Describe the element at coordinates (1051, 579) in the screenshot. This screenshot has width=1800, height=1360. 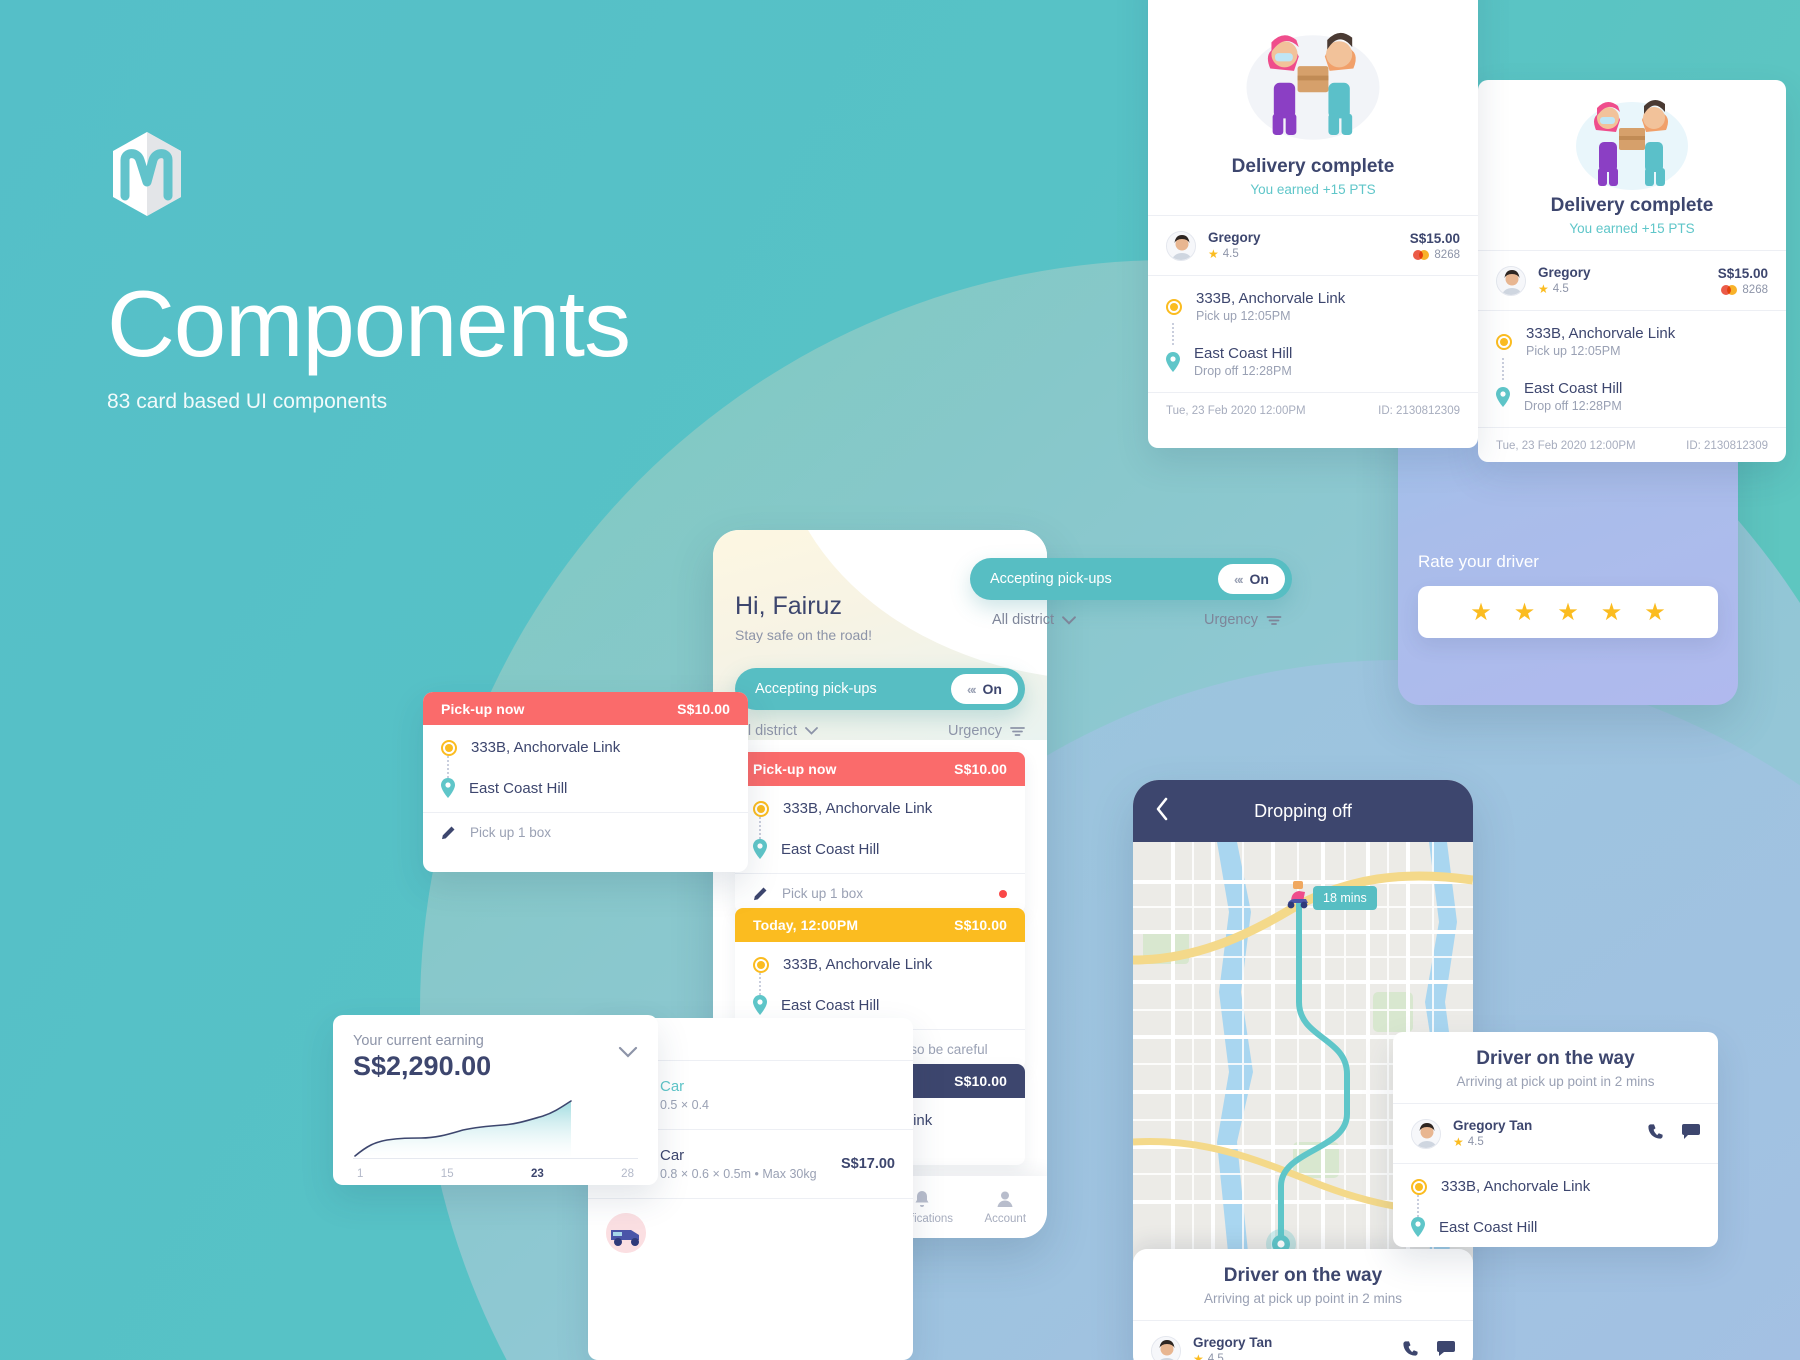
I see `floating-toggle-label: Accepting pick-ups` at that location.